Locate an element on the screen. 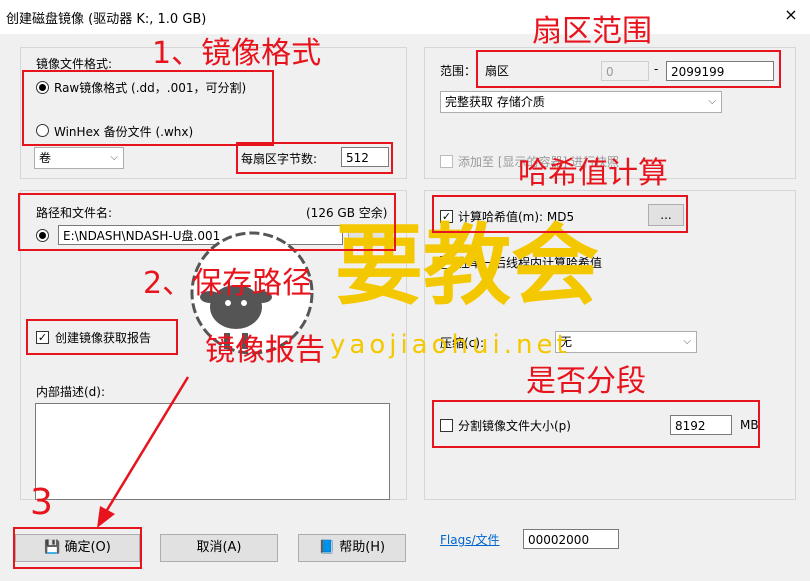 The width and height of the screenshot is (810, 581). cancel-button: 取消(A) is located at coordinates (219, 548).